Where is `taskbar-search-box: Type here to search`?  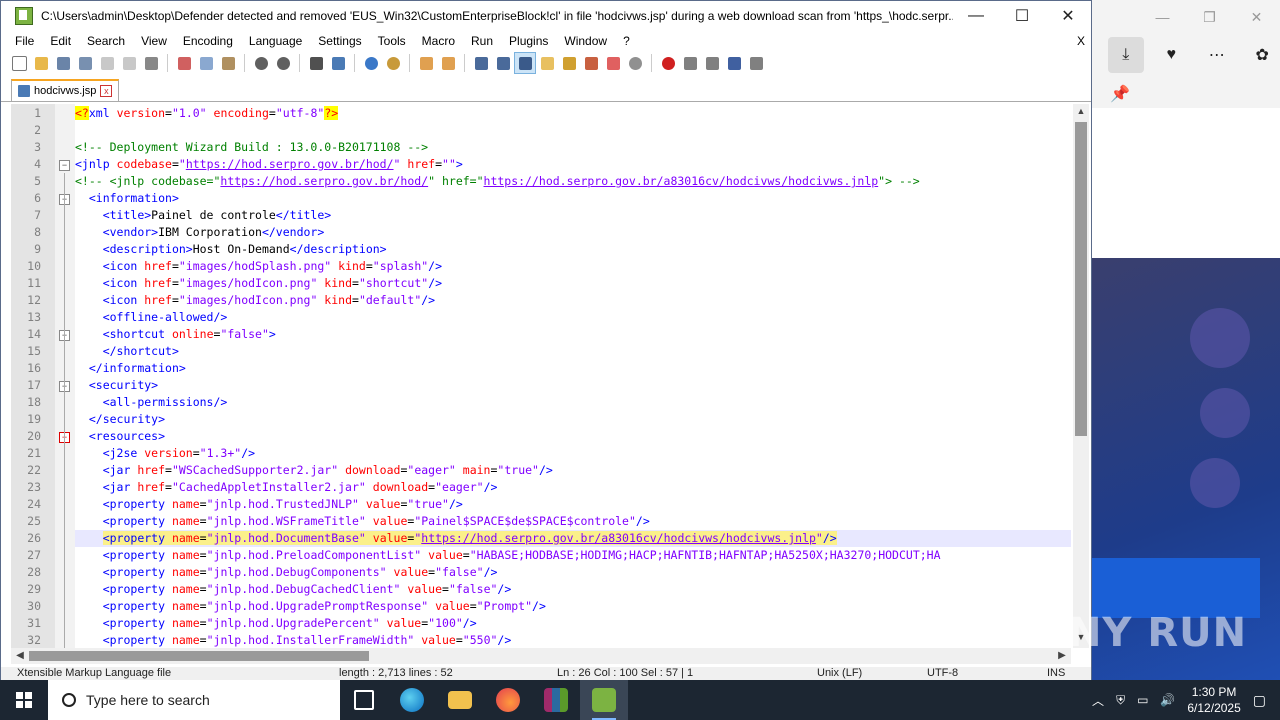 taskbar-search-box: Type here to search is located at coordinates (194, 700).